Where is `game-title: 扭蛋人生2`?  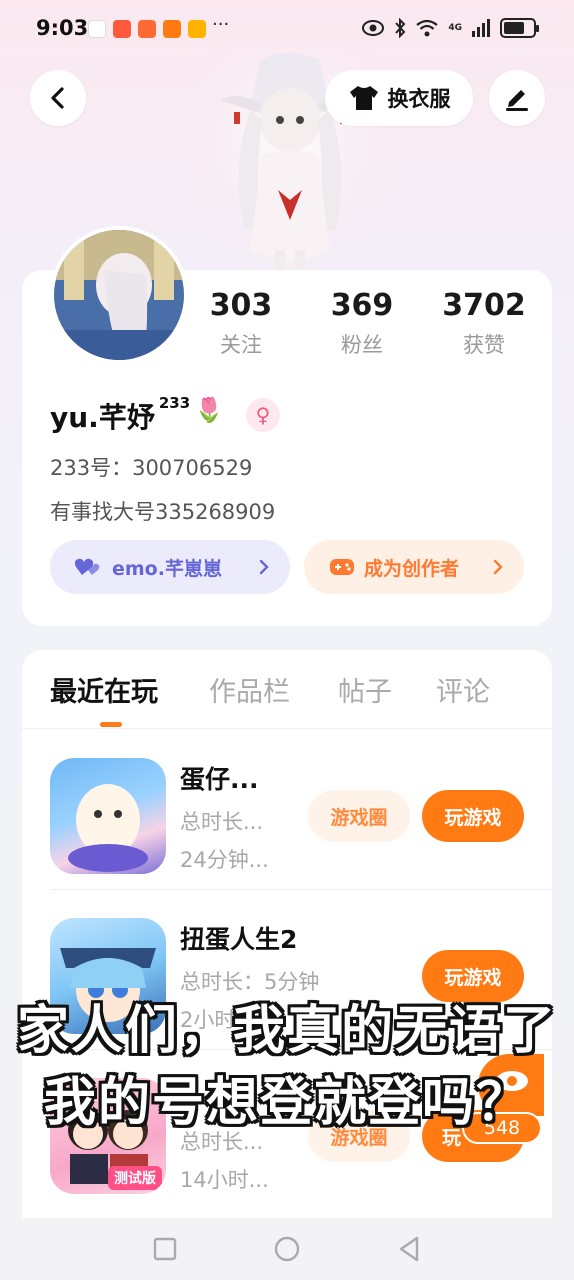 game-title: 扭蛋人生2 is located at coordinates (239, 939).